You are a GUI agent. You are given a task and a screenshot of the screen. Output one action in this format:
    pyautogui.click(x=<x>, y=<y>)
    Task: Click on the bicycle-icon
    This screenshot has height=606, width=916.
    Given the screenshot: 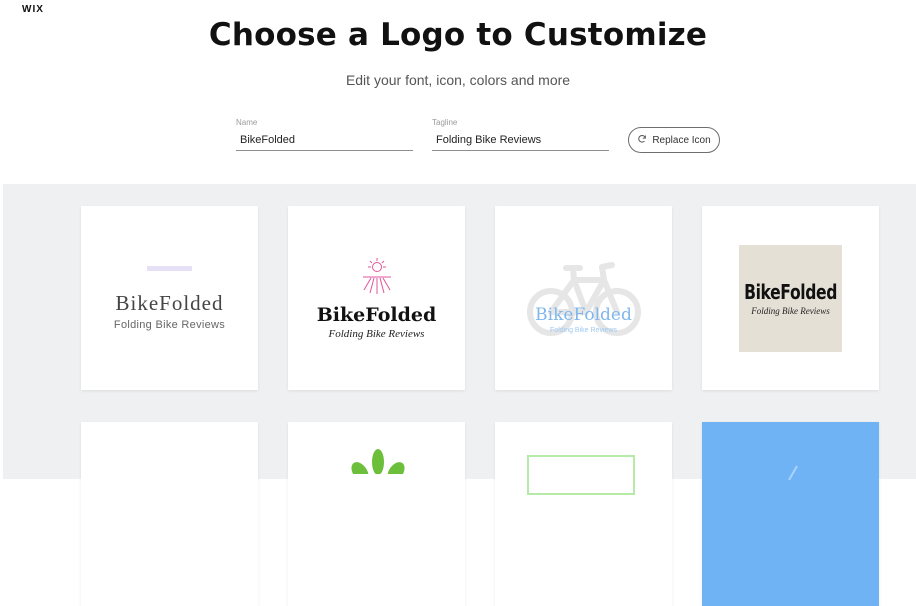 What is the action you would take?
    pyautogui.click(x=584, y=299)
    